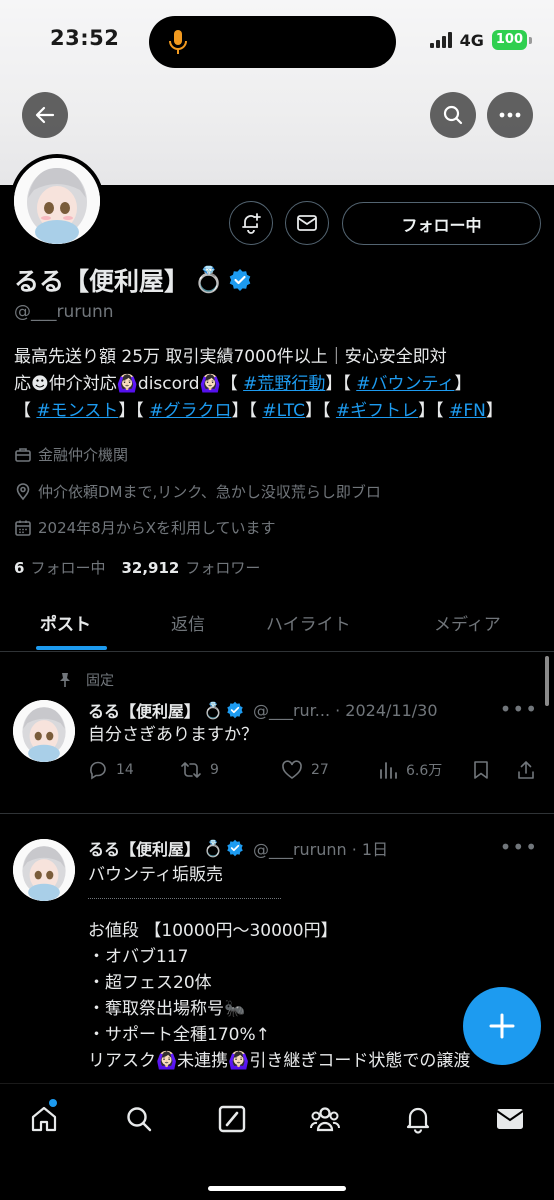 Image resolution: width=554 pixels, height=1200 pixels. Describe the element at coordinates (405, 384) in the screenshot. I see `hashtag-link: #バウンティ` at that location.